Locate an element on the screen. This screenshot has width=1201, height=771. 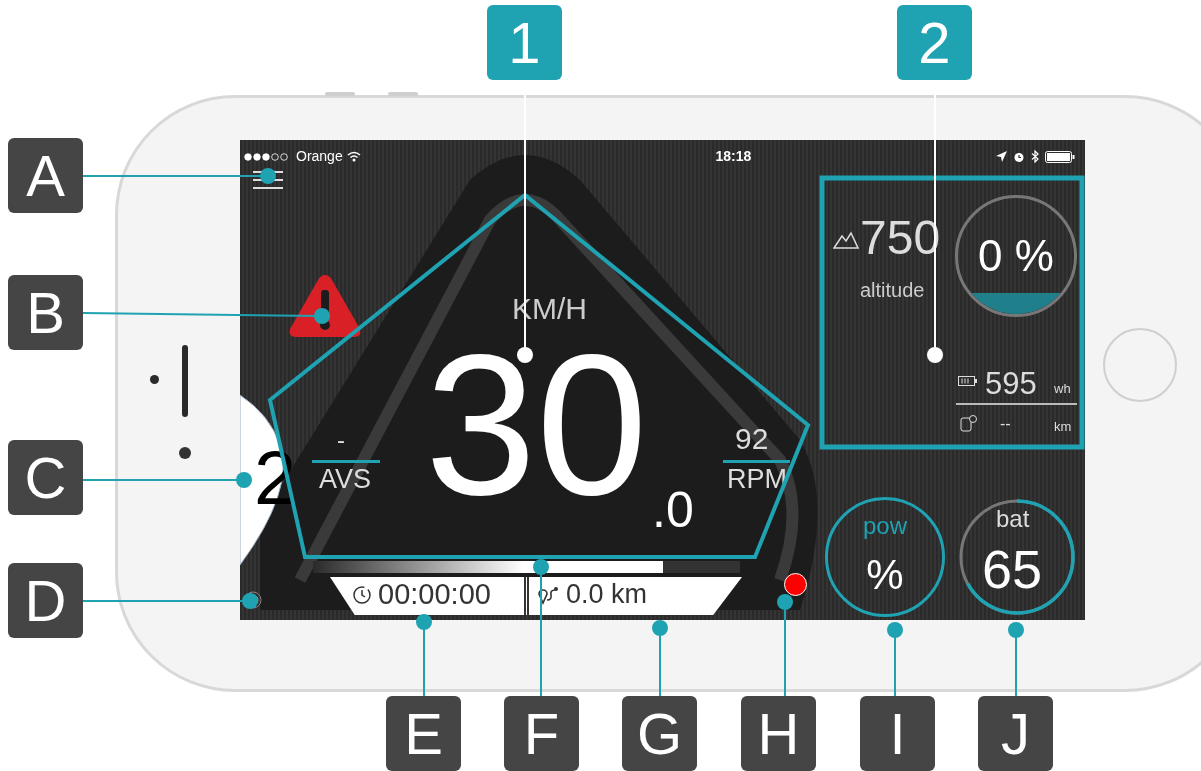
mountain-icon is located at coordinates (846, 240).